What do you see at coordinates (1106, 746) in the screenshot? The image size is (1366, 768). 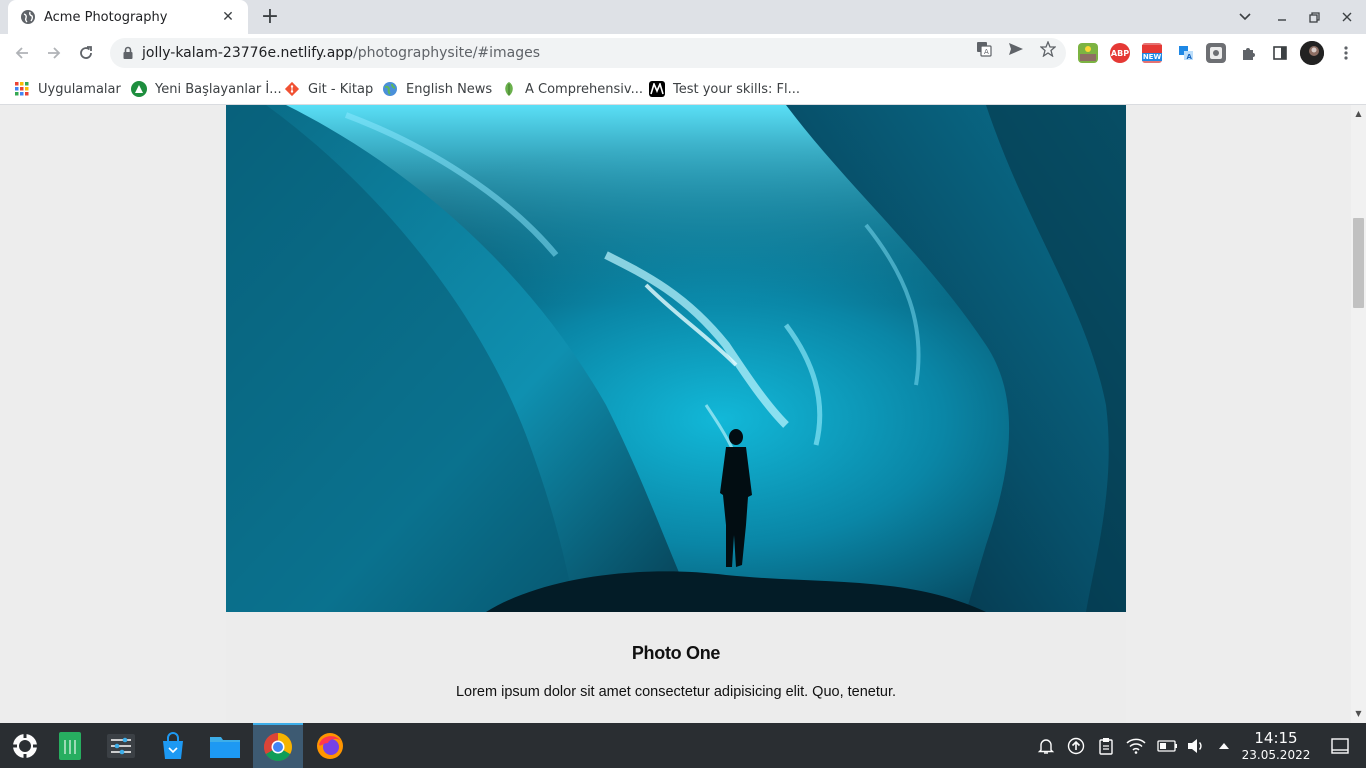 I see `clipboard-icon` at bounding box center [1106, 746].